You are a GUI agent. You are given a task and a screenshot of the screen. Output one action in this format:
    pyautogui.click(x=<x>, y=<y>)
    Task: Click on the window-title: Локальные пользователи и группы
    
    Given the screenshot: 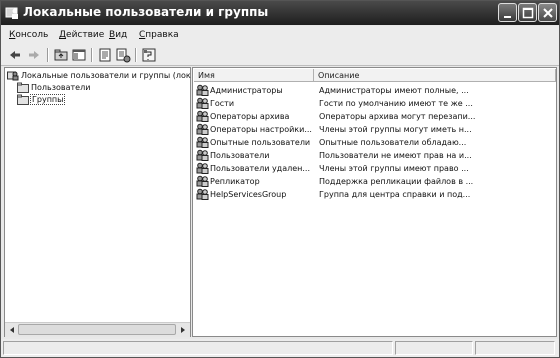 What is the action you would take?
    pyautogui.click(x=146, y=12)
    